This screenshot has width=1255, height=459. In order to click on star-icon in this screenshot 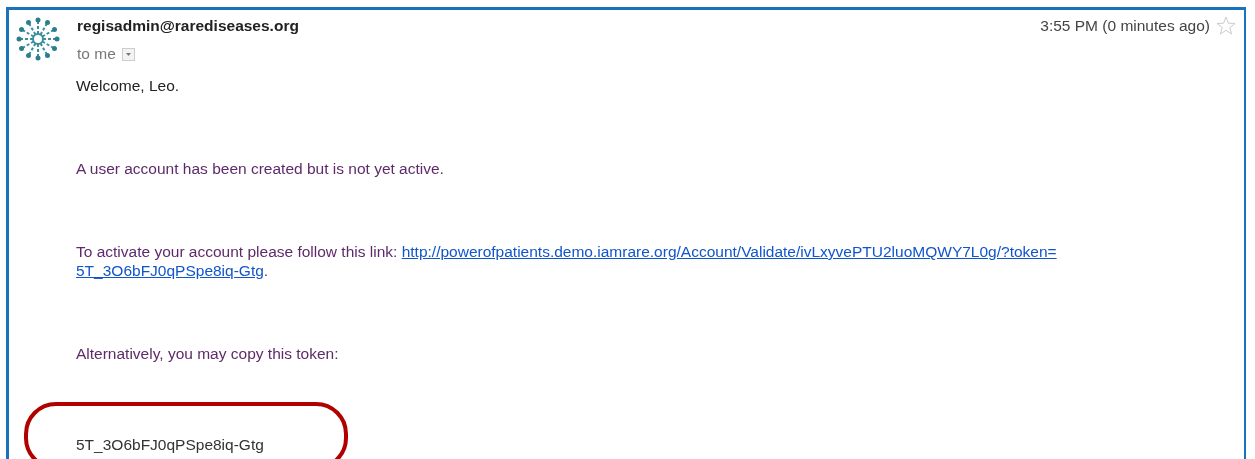, I will do `click(1226, 26)`.